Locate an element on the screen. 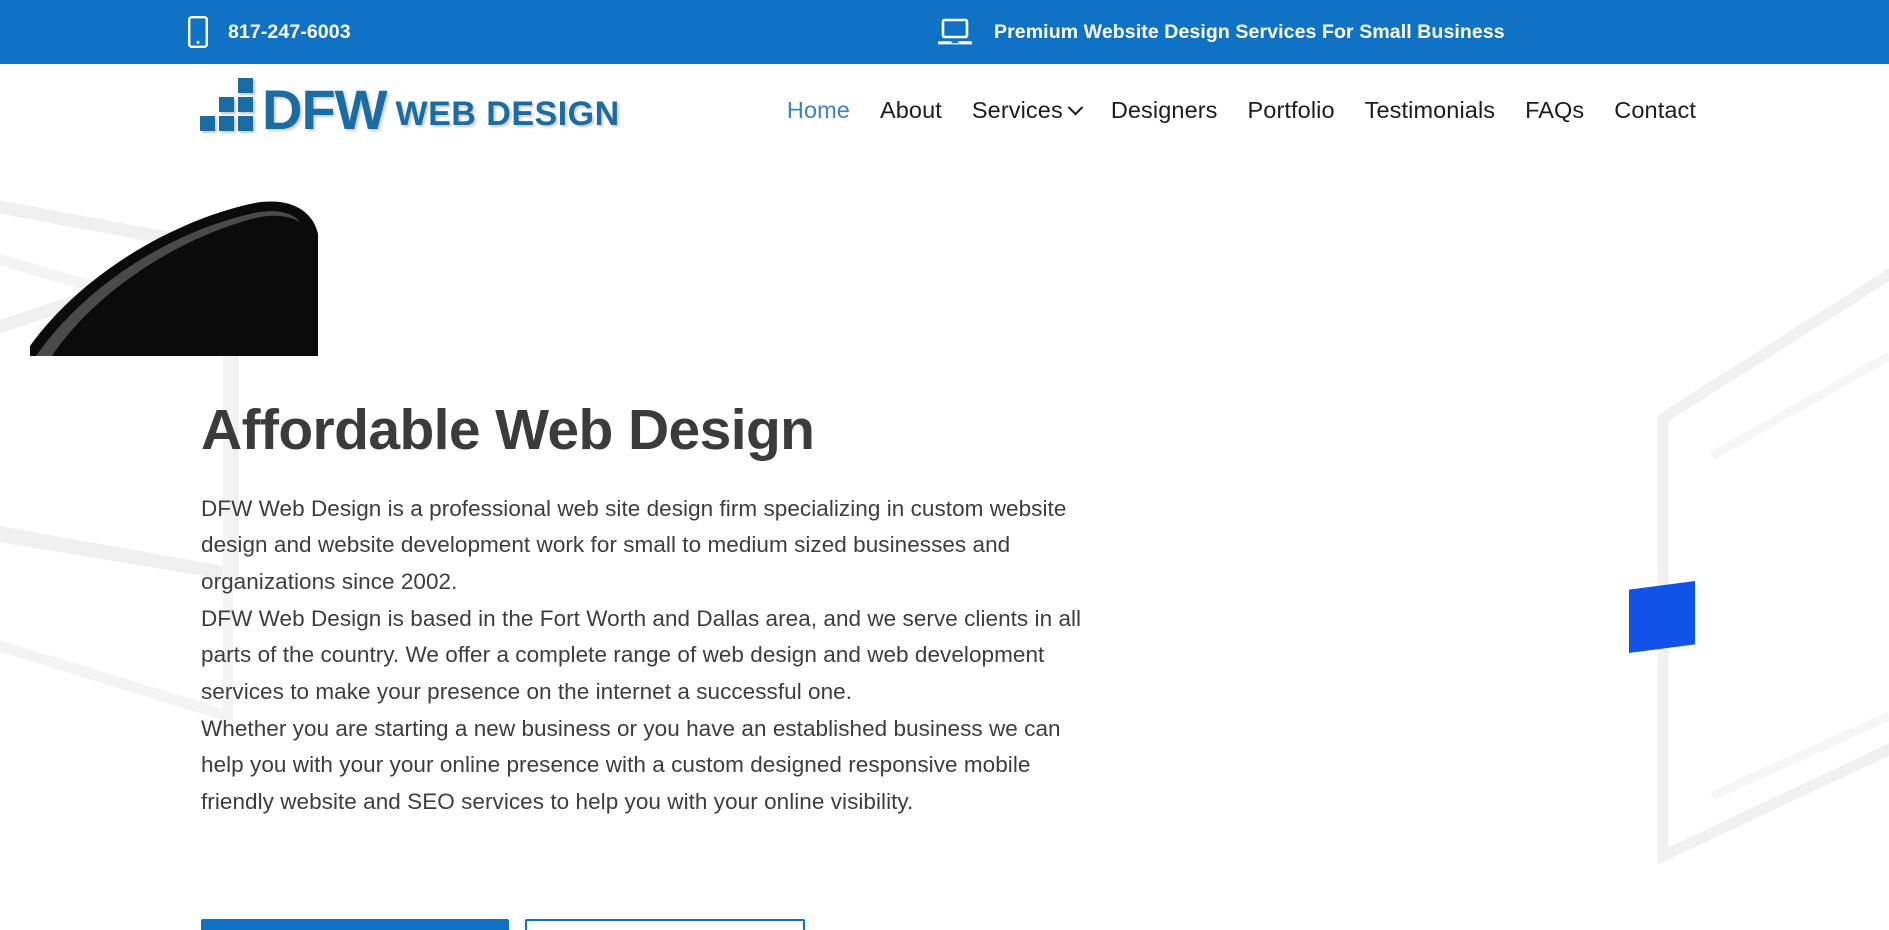 The width and height of the screenshot is (1889, 930). phone-number: 817-247-6003 is located at coordinates (289, 31).